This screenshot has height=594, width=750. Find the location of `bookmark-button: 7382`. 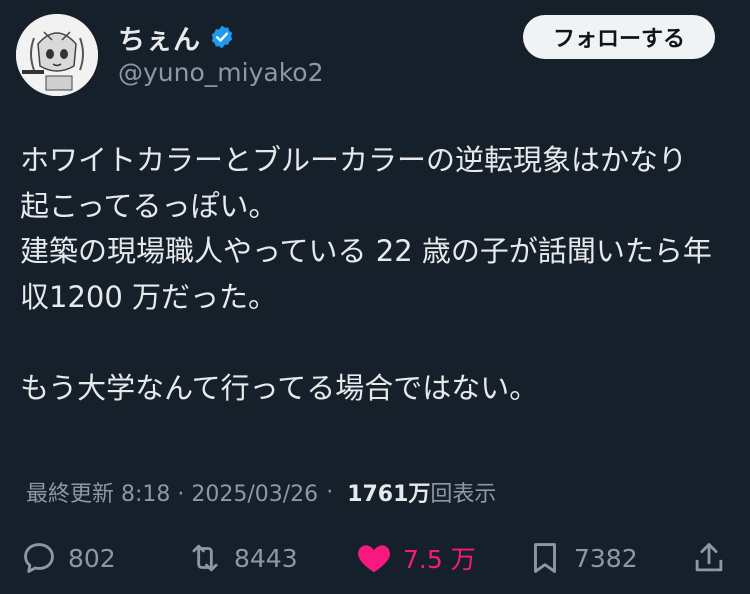

bookmark-button: 7382 is located at coordinates (582, 558).